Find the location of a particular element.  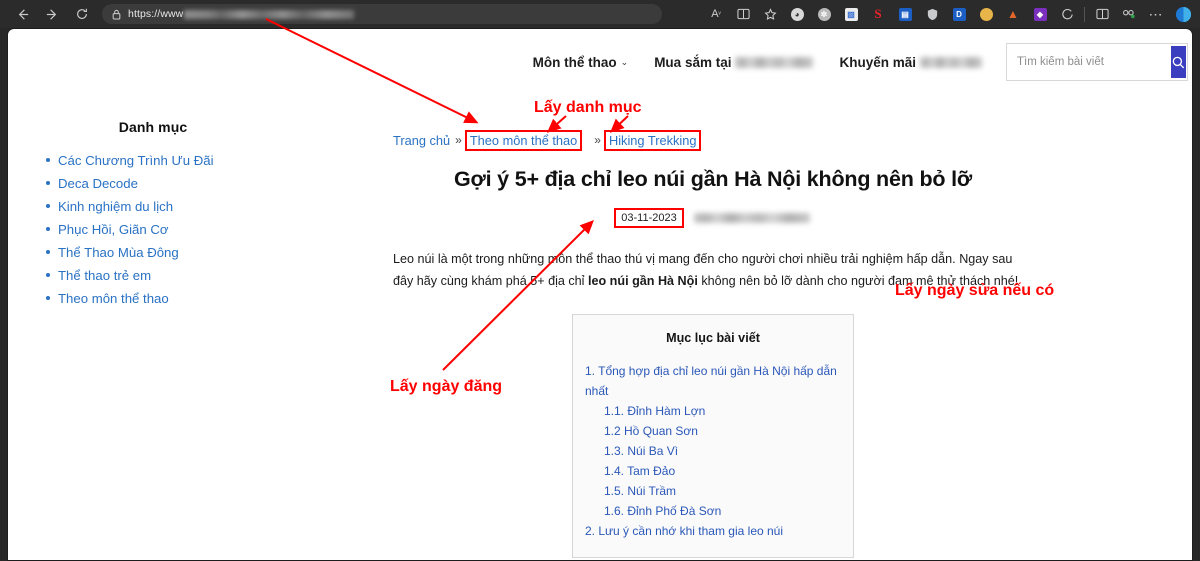

site-navigation: Môn thể thao ⌄ Mua sắm tại Khuyến mãi is located at coordinates (600, 62).